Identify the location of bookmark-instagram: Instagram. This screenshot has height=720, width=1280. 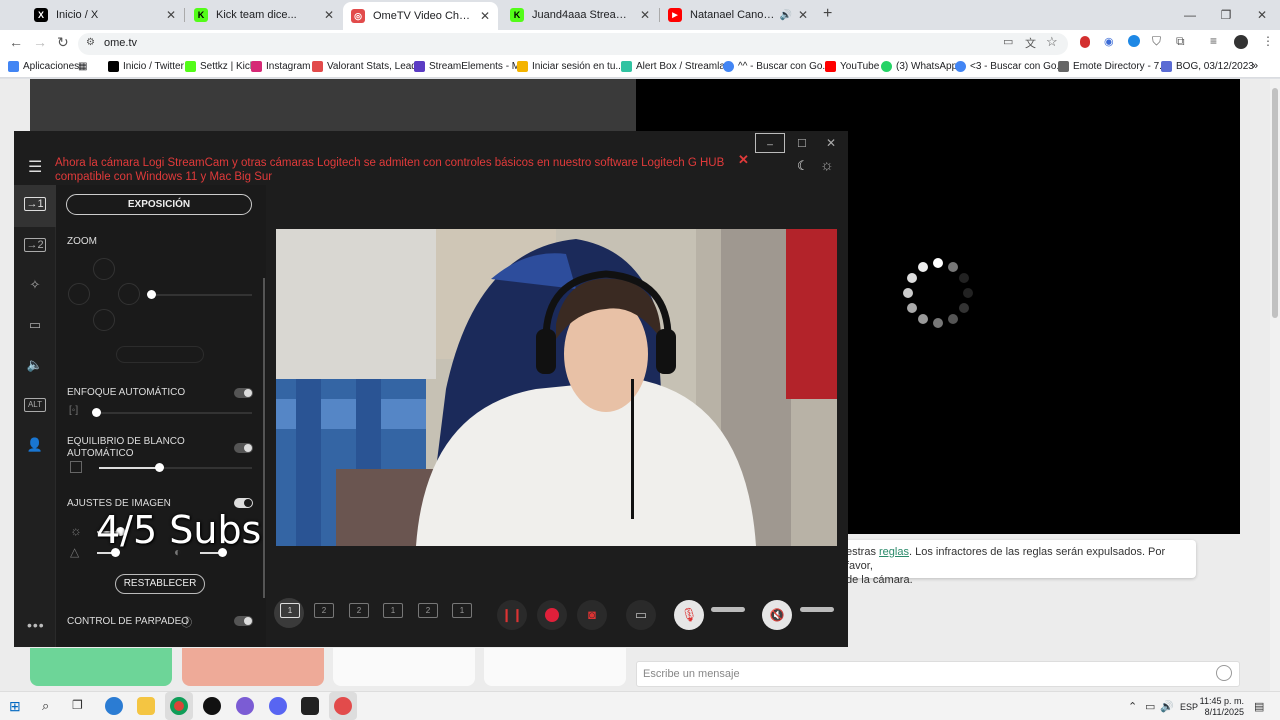
(280, 66).